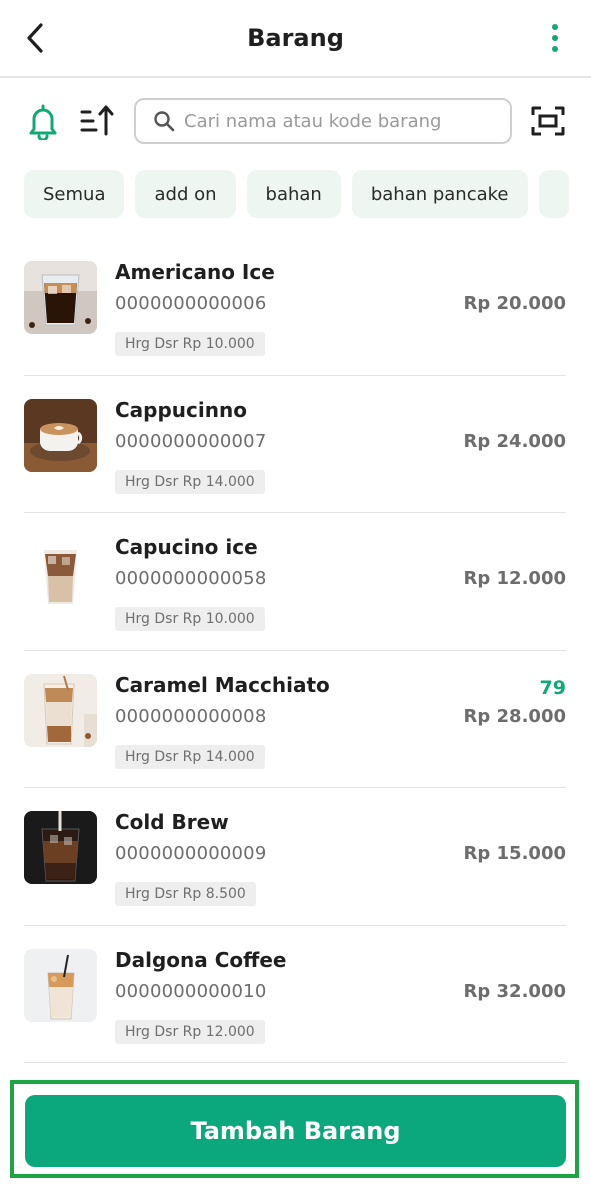 The image size is (591, 1203). Describe the element at coordinates (191, 991) in the screenshot. I see `product-code: 0000000000010` at that location.